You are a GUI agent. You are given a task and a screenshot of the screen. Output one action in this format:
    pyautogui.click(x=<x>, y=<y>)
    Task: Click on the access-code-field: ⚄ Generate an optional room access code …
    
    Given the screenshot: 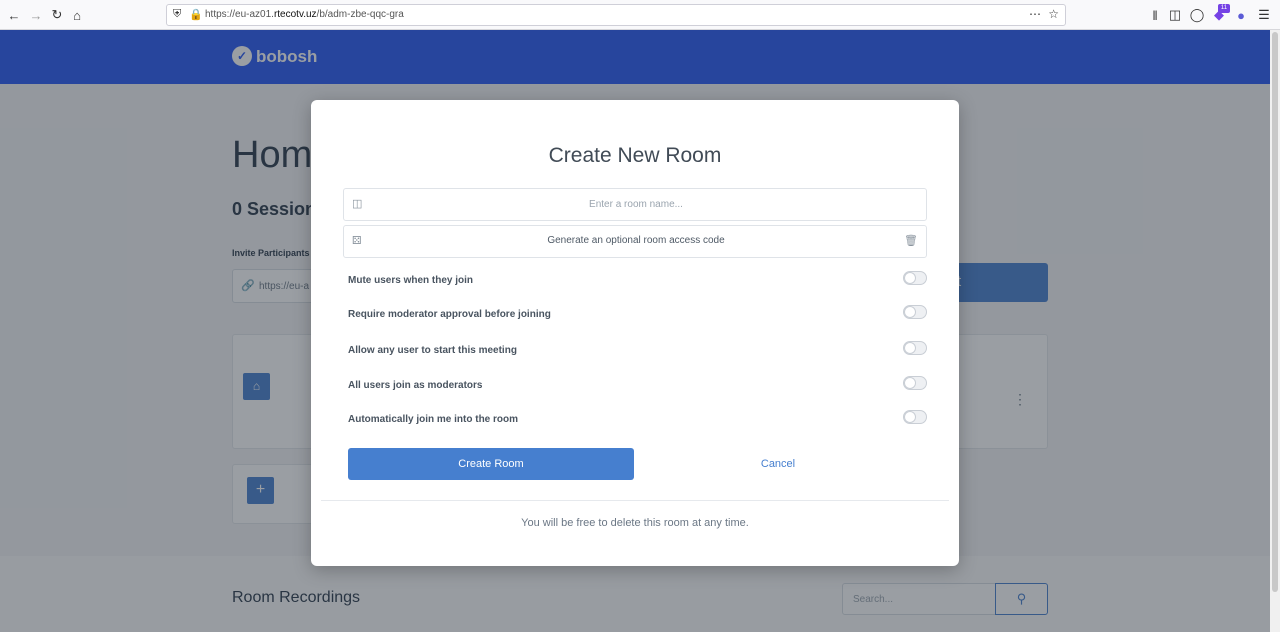 What is the action you would take?
    pyautogui.click(x=635, y=241)
    